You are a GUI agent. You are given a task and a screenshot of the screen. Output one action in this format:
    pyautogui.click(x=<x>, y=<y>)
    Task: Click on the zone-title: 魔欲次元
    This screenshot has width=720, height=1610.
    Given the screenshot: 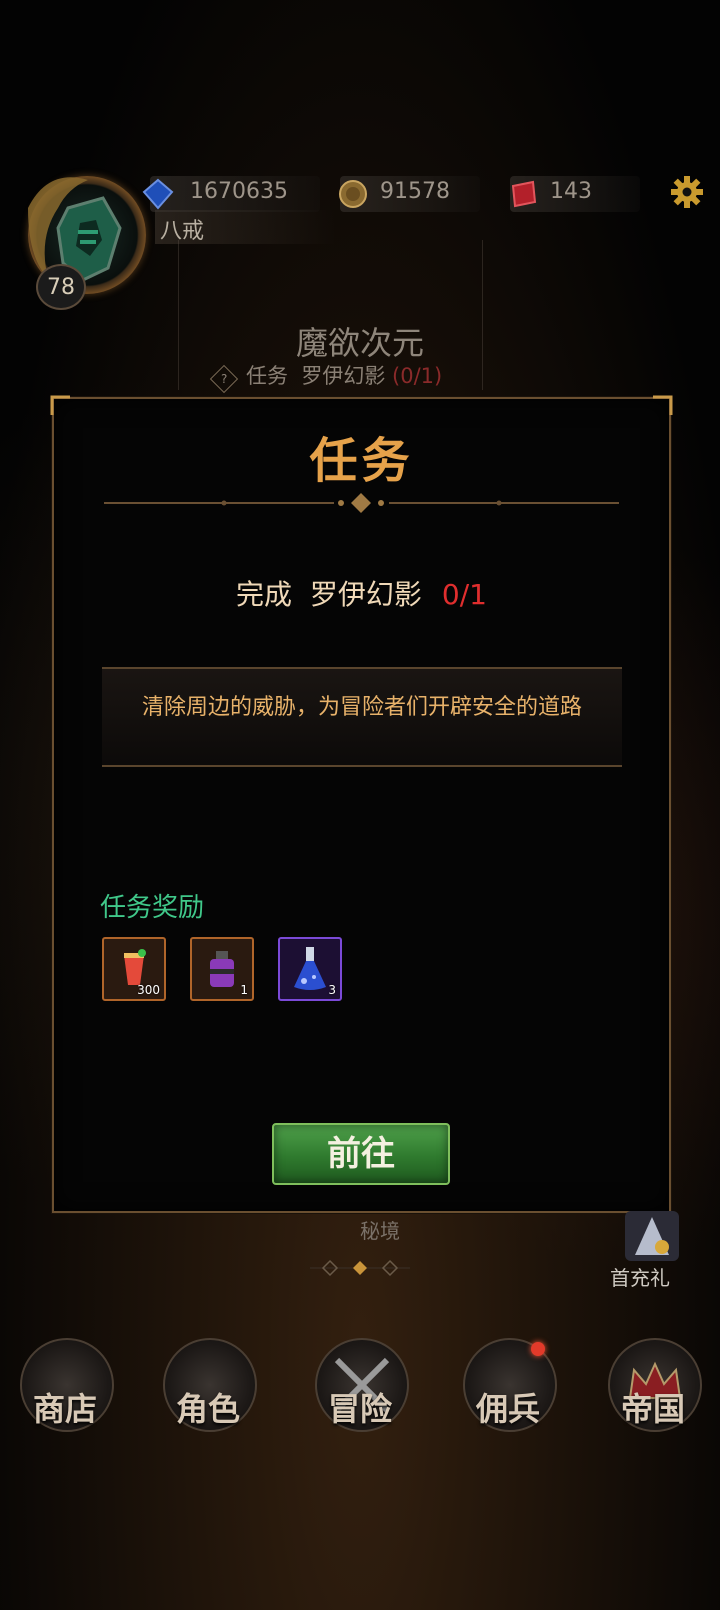 What is the action you would take?
    pyautogui.click(x=359, y=343)
    